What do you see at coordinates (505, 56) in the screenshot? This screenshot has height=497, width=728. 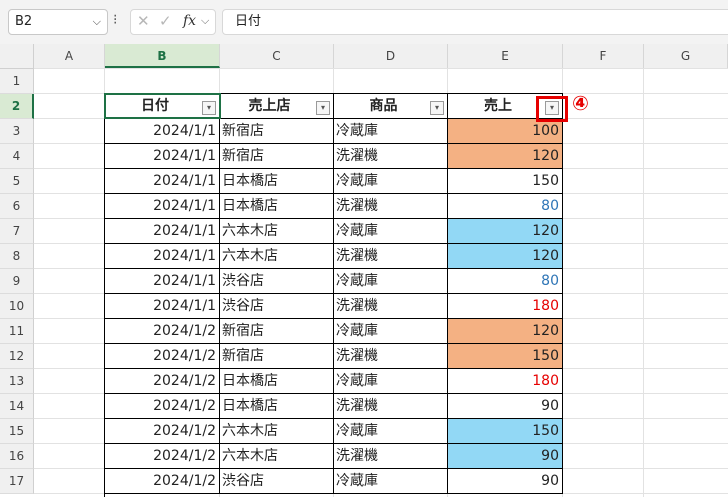 I see `column-header-e: E` at bounding box center [505, 56].